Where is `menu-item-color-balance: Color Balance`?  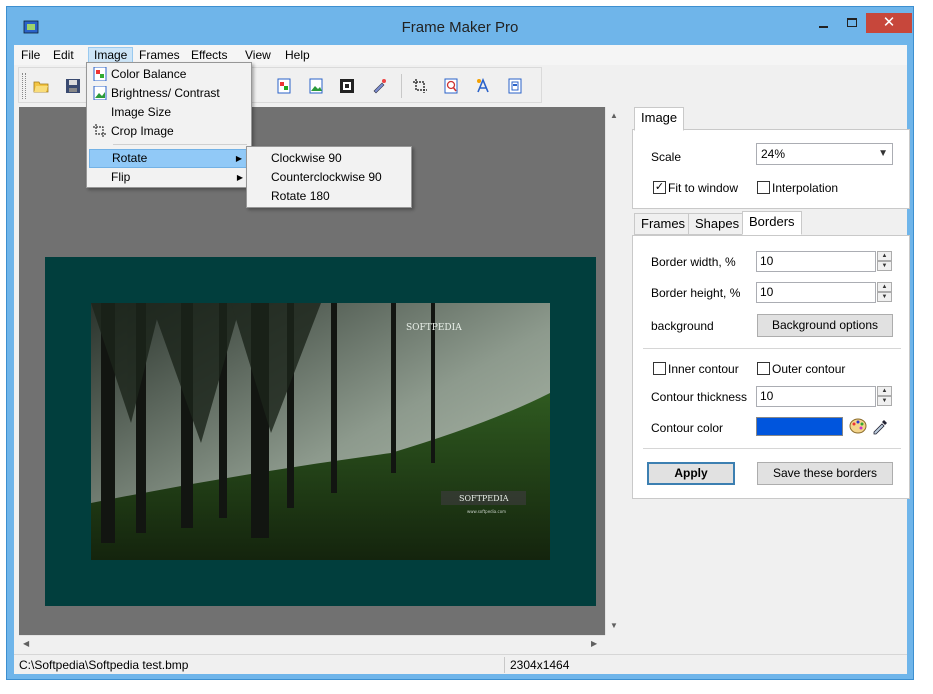
menu-item-color-balance: Color Balance is located at coordinates (169, 74).